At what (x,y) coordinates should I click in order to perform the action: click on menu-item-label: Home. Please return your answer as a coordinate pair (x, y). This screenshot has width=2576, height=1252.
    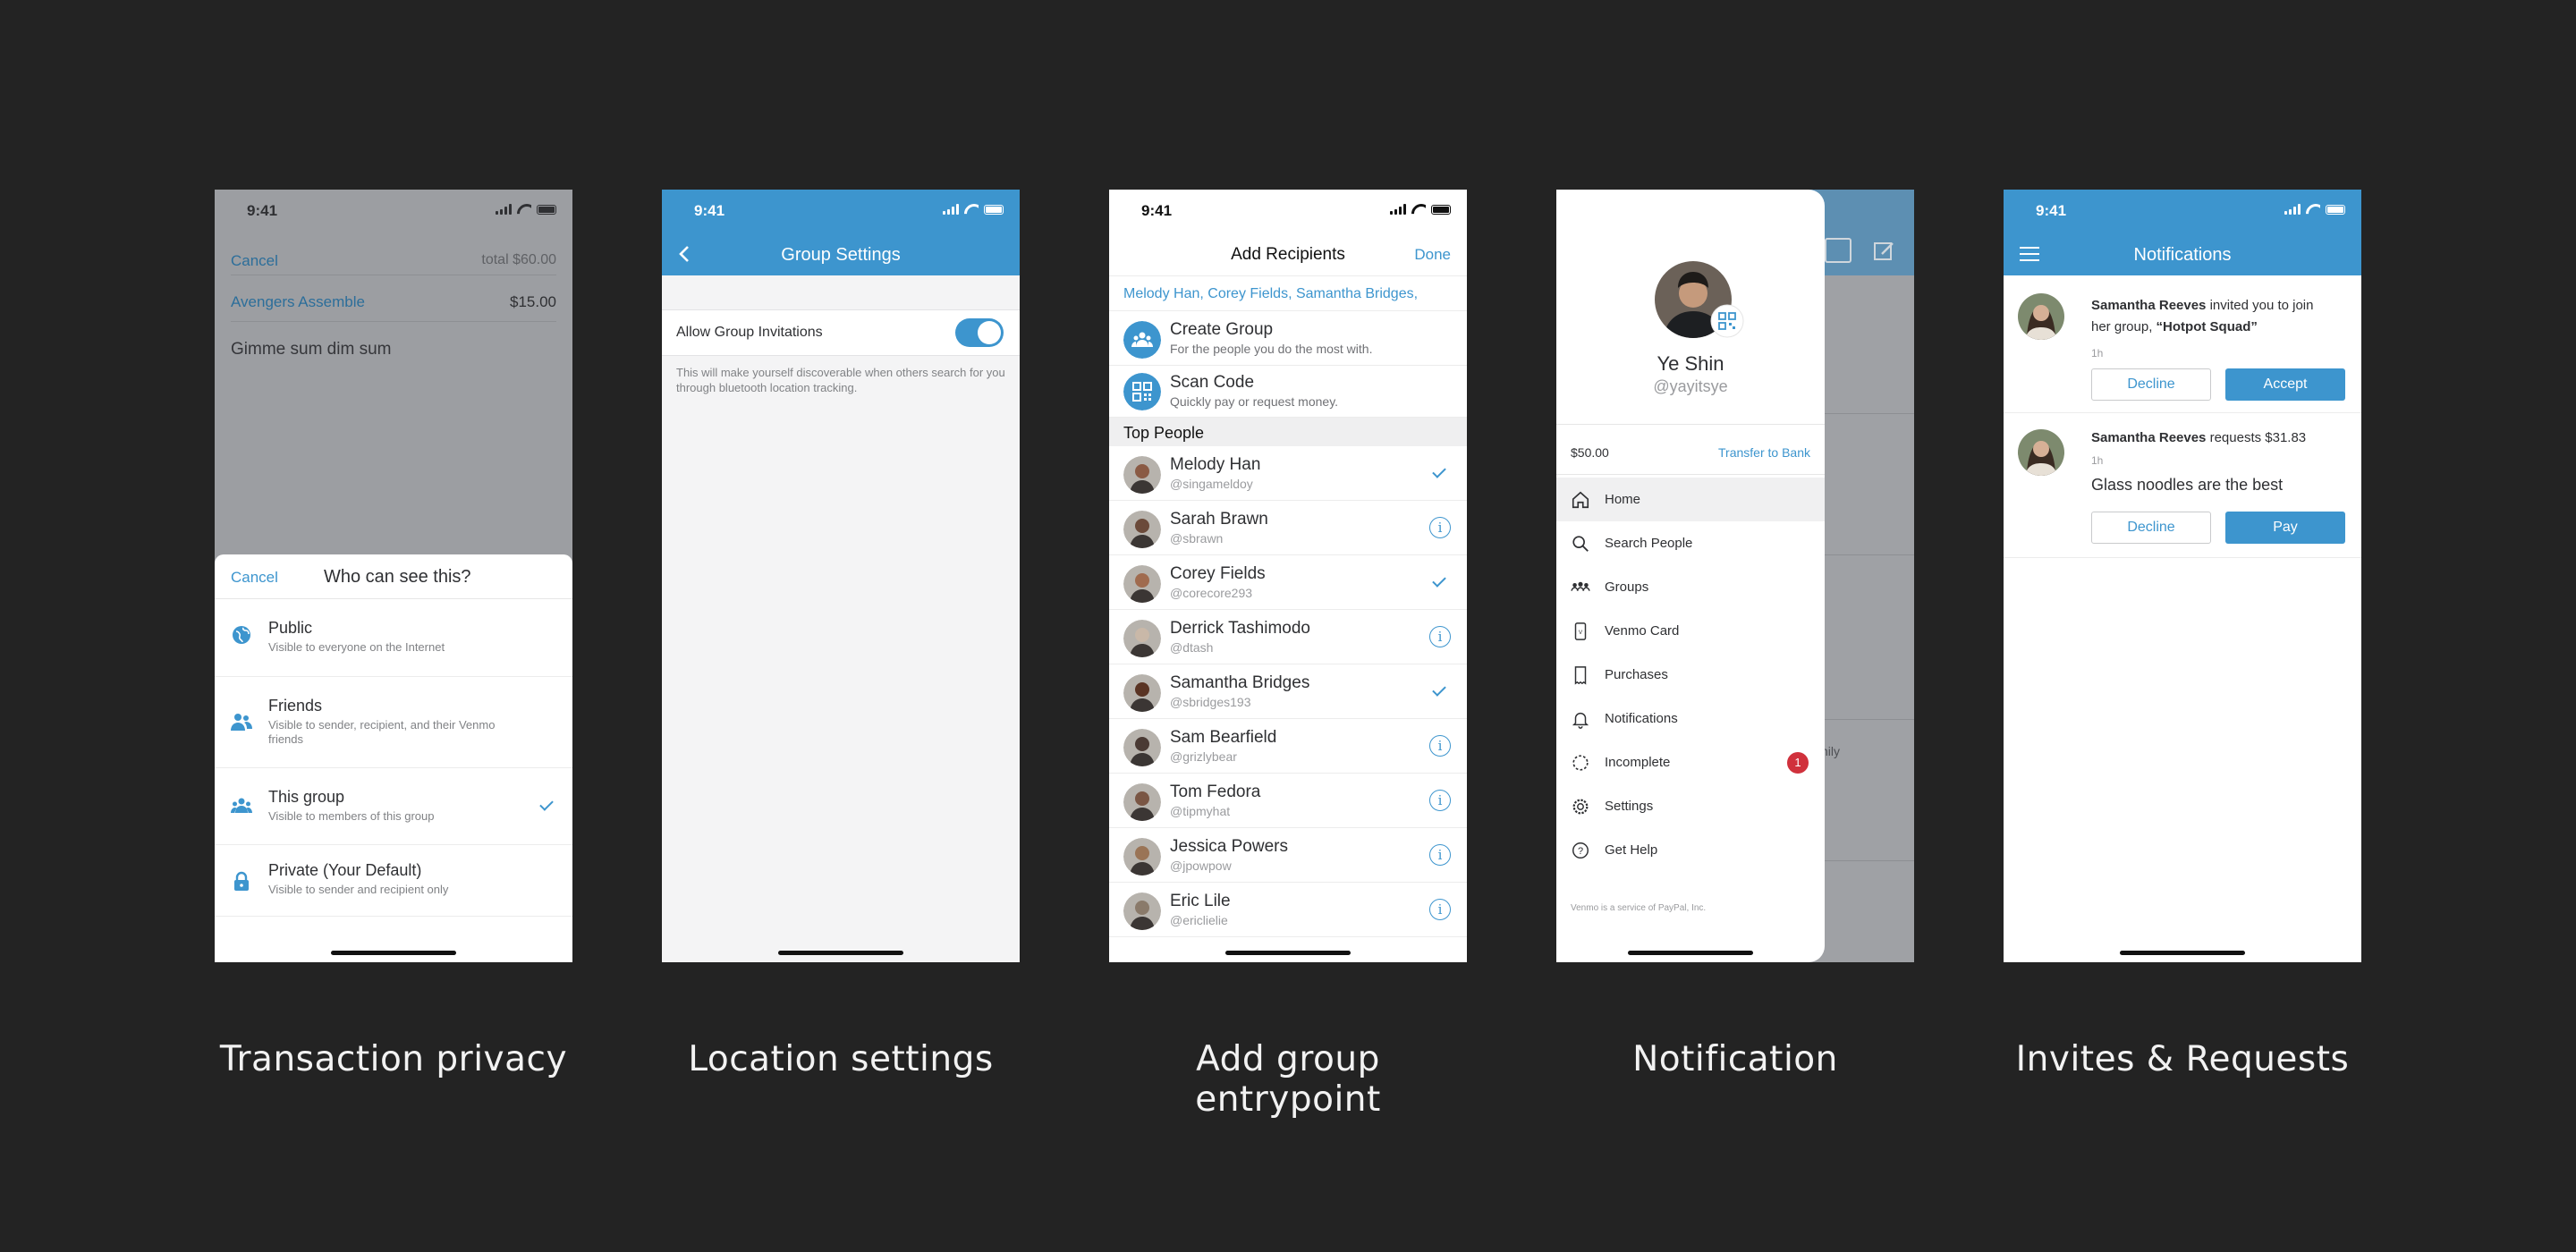
    Looking at the image, I should click on (1623, 499).